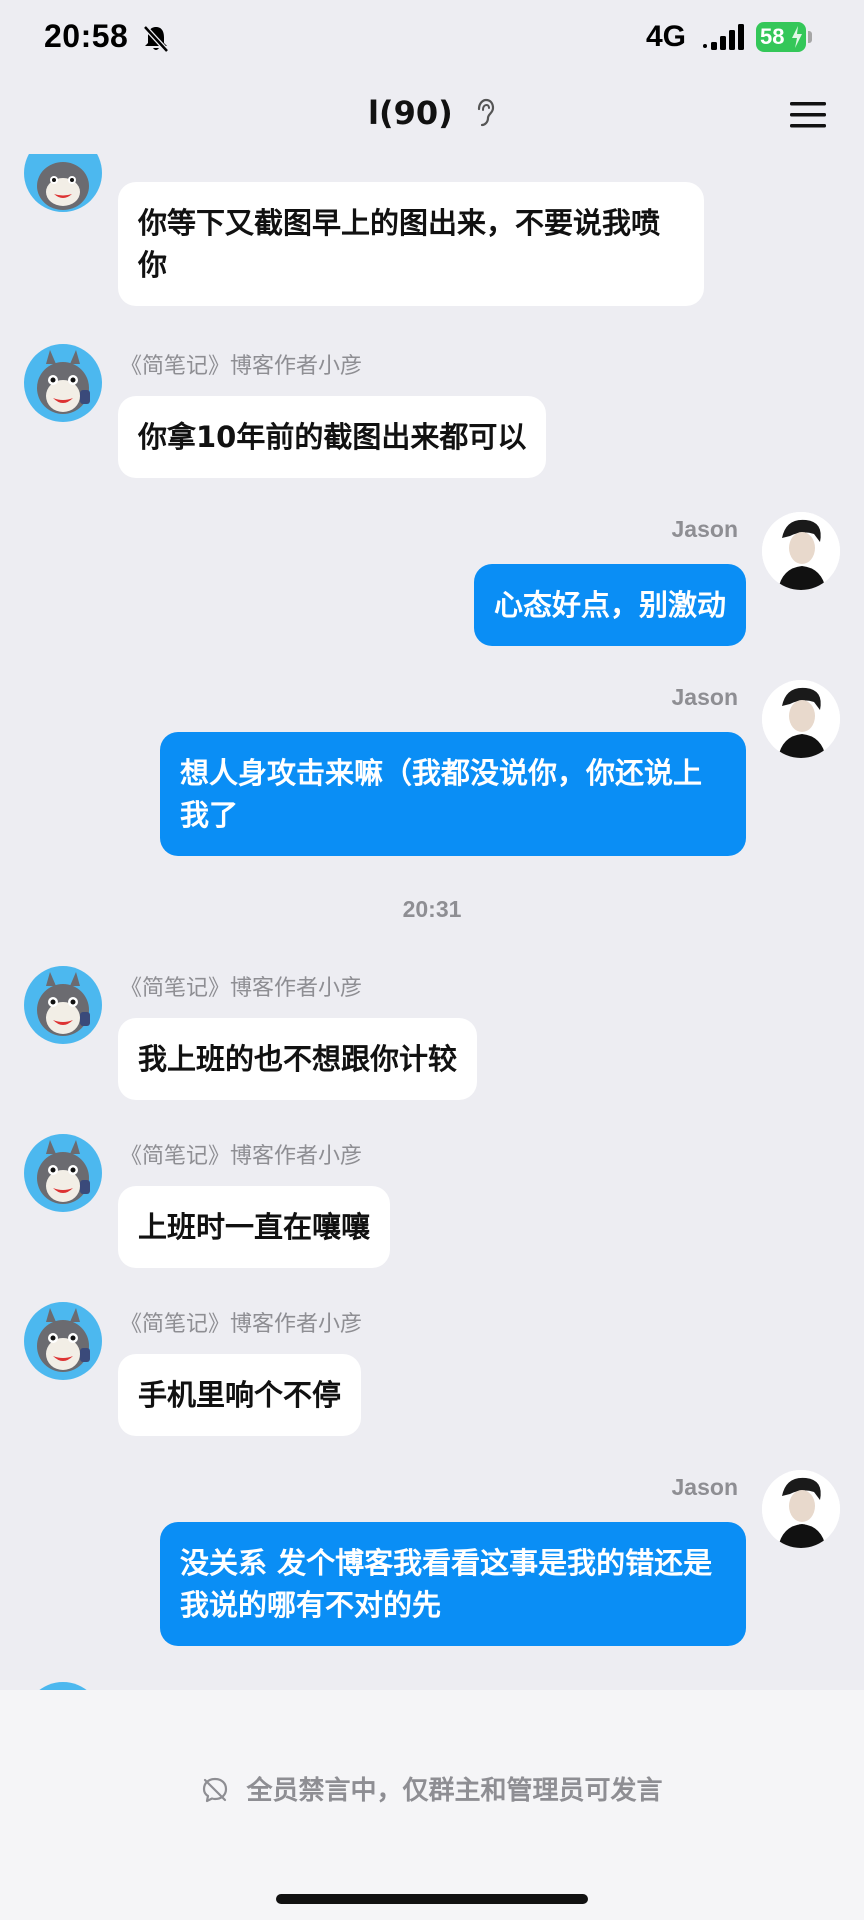 This screenshot has width=864, height=1920. I want to click on dots-icon, so click(705, 46).